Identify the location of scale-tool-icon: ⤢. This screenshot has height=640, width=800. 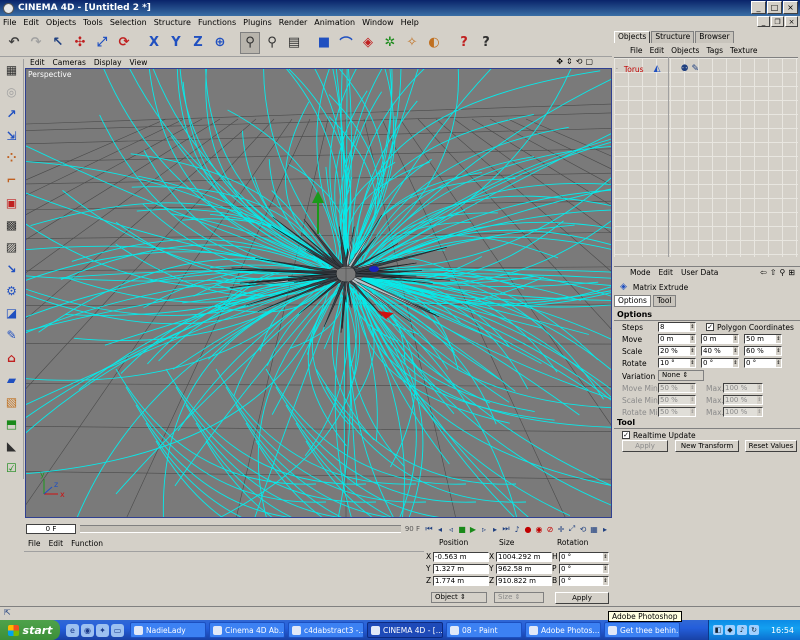
(102, 43).